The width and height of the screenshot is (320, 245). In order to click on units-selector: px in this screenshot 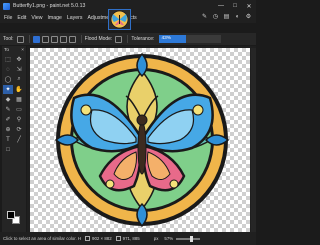, I will do `click(156, 238)`.